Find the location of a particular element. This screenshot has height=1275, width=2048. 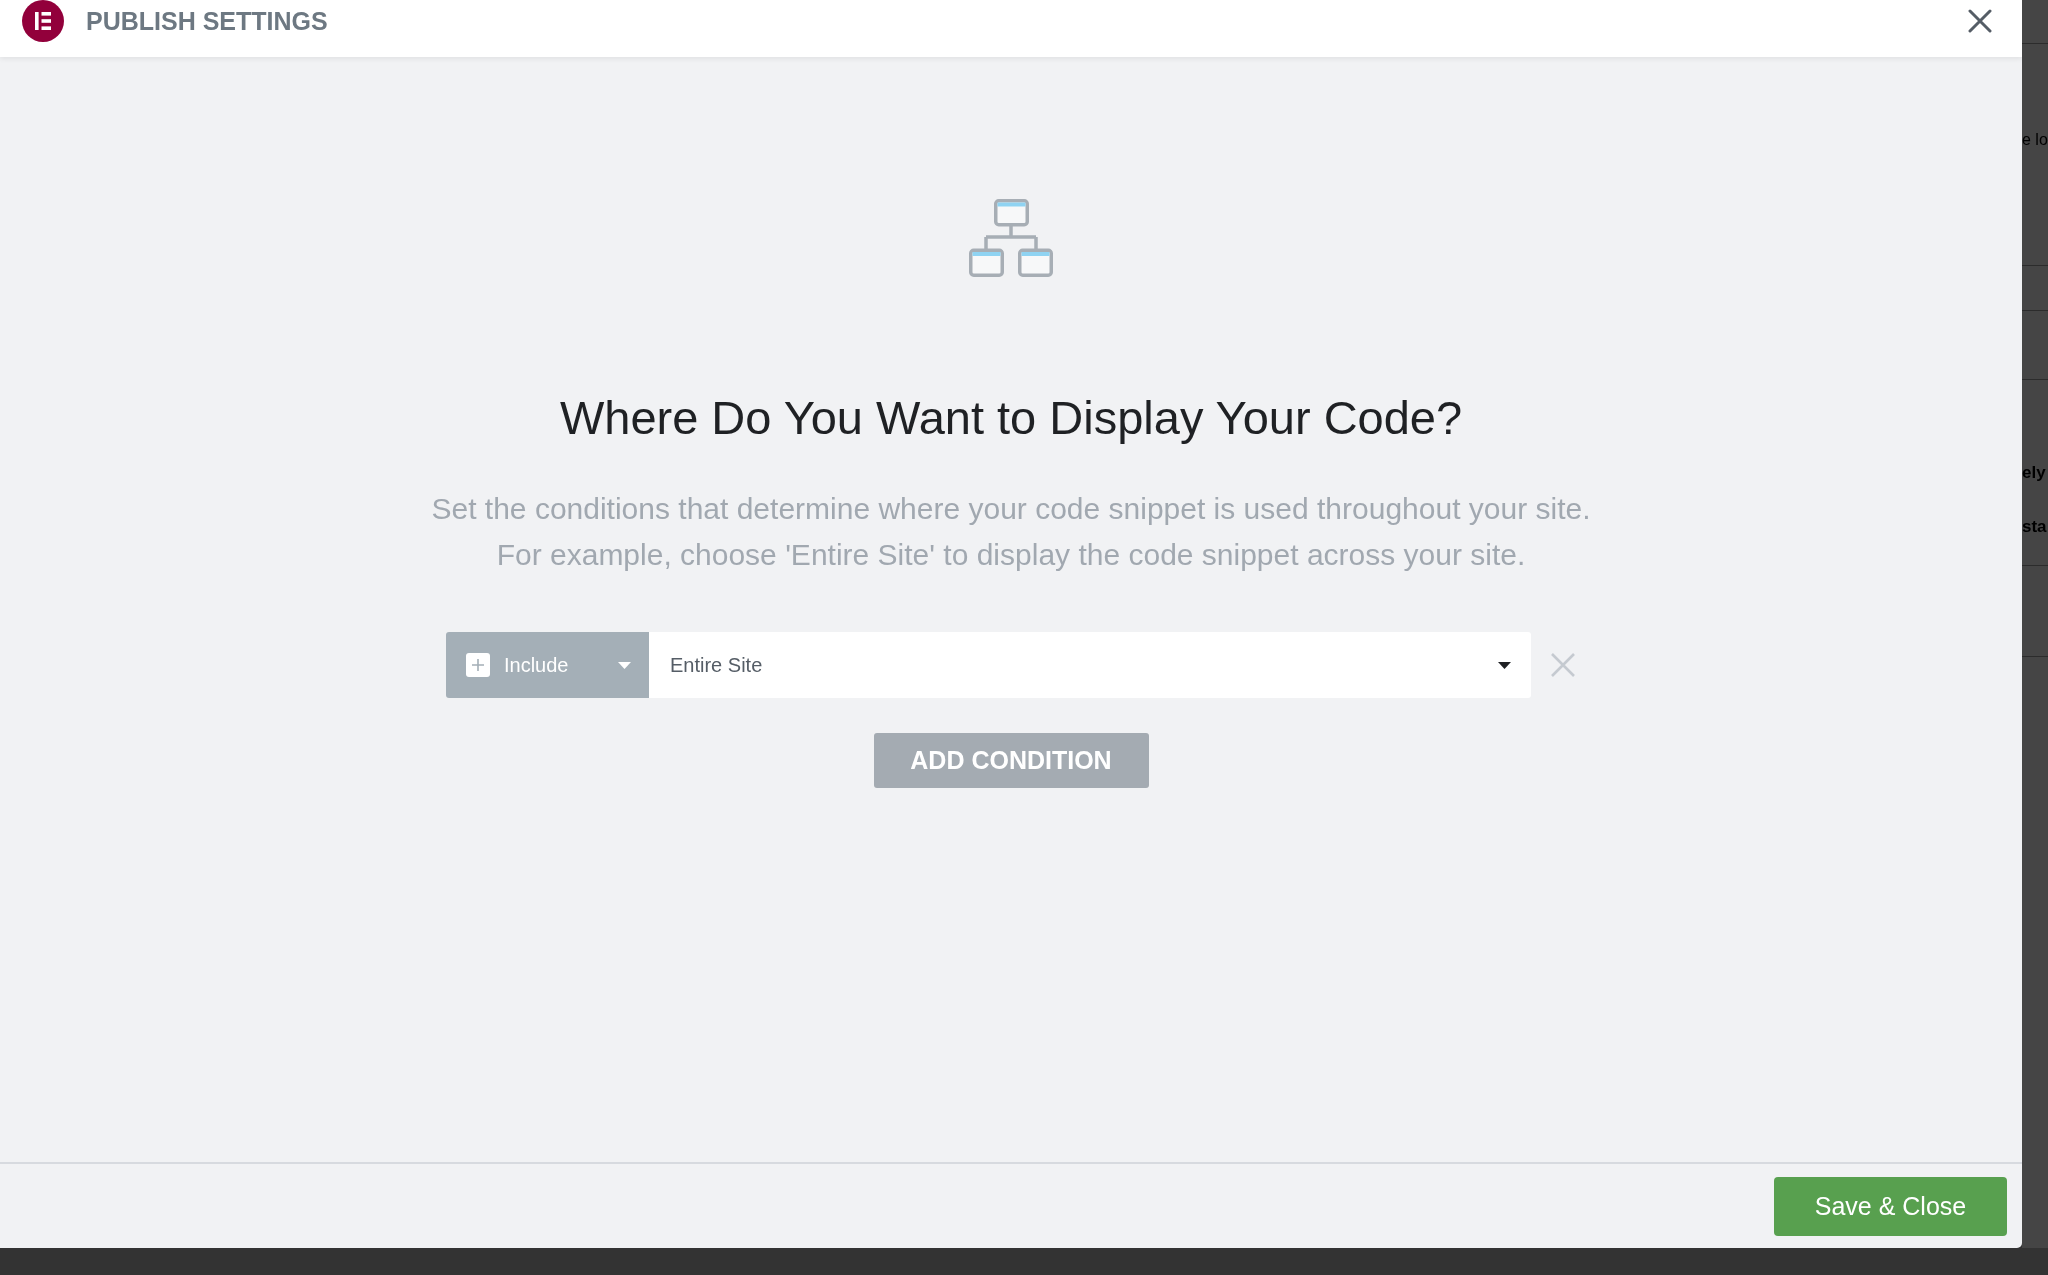

background-text: e lo is located at coordinates (2035, 140).